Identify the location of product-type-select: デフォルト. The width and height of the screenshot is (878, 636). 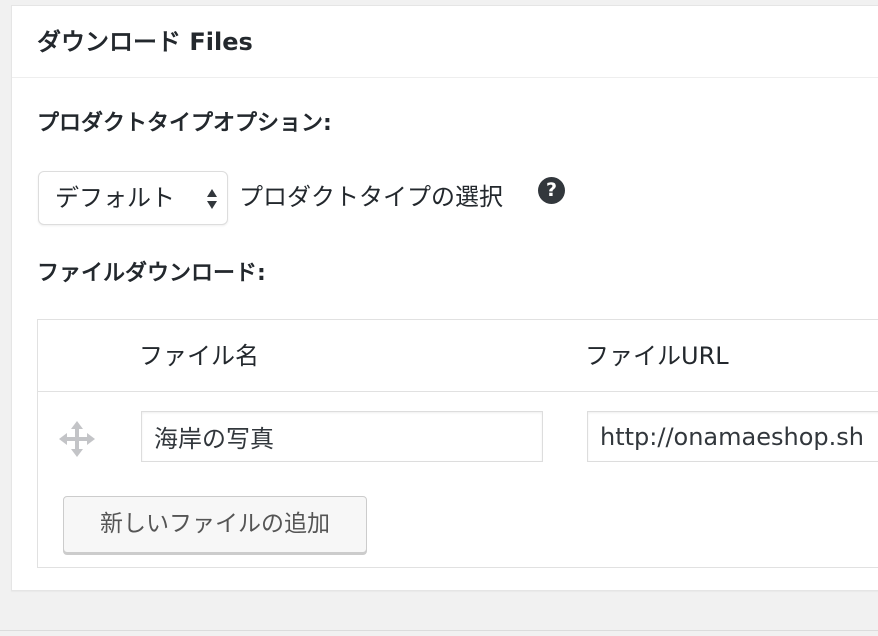
(133, 198).